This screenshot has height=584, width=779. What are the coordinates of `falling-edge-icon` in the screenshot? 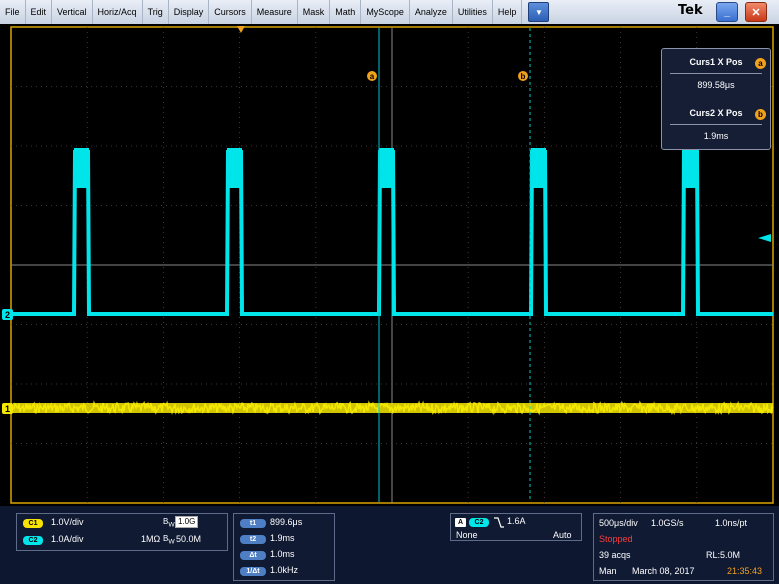 It's located at (499, 522).